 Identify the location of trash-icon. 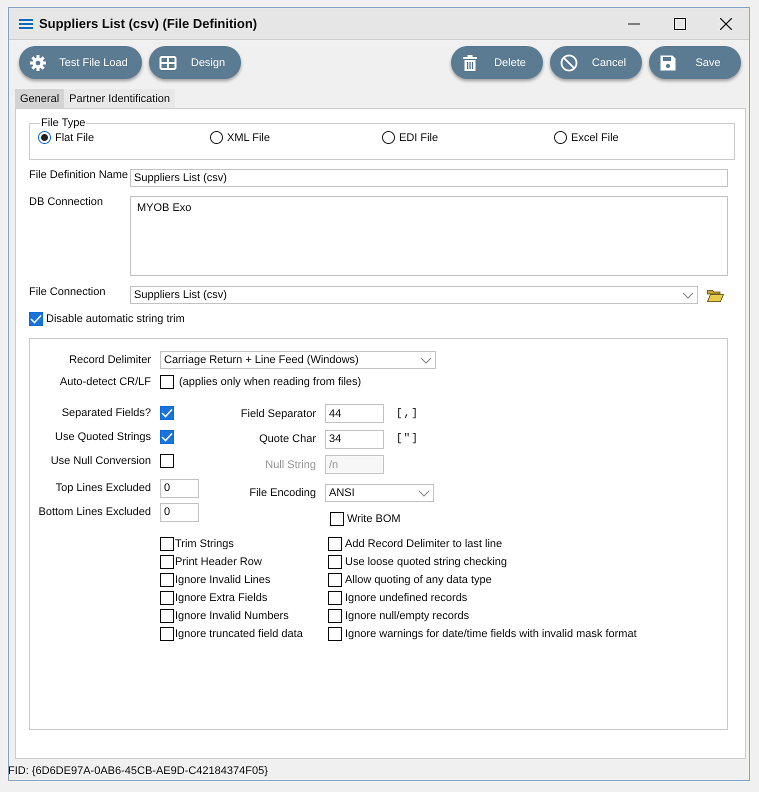
(470, 63).